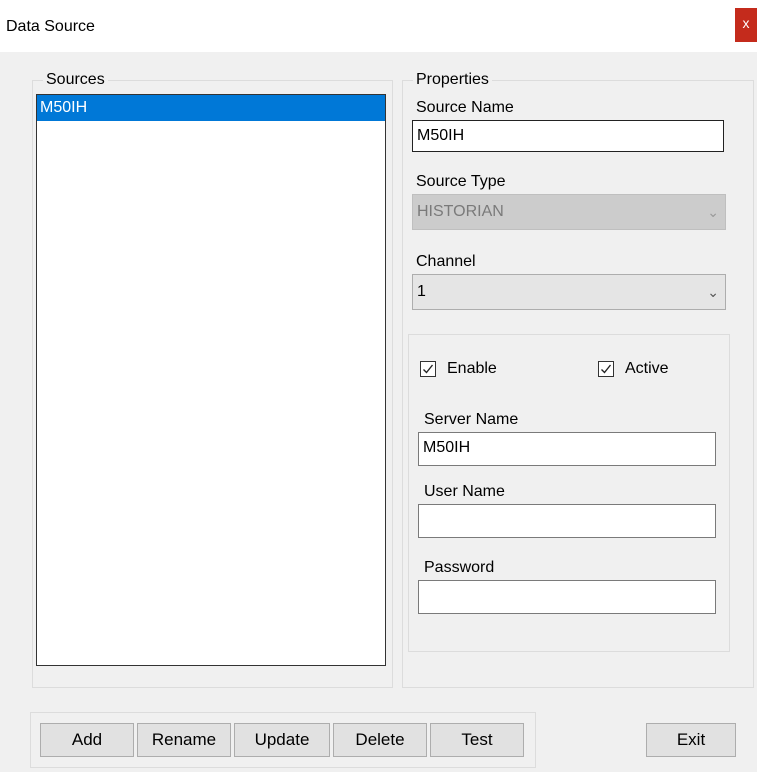 The image size is (757, 772). I want to click on password-label: Password, so click(459, 567).